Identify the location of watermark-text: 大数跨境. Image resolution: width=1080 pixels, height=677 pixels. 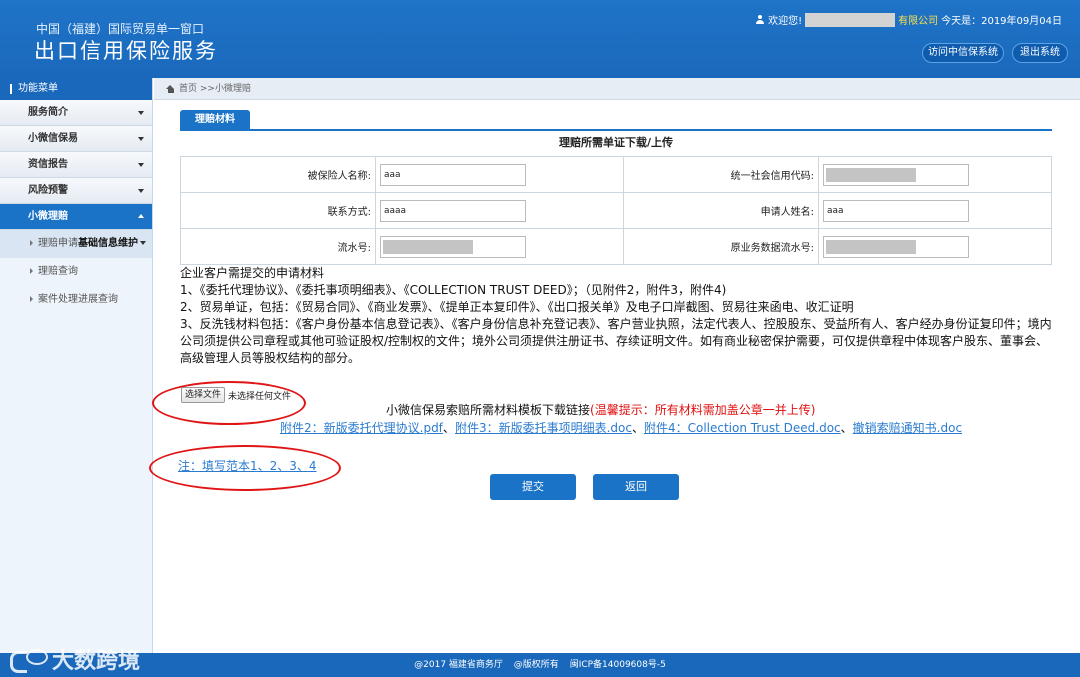
(96, 661).